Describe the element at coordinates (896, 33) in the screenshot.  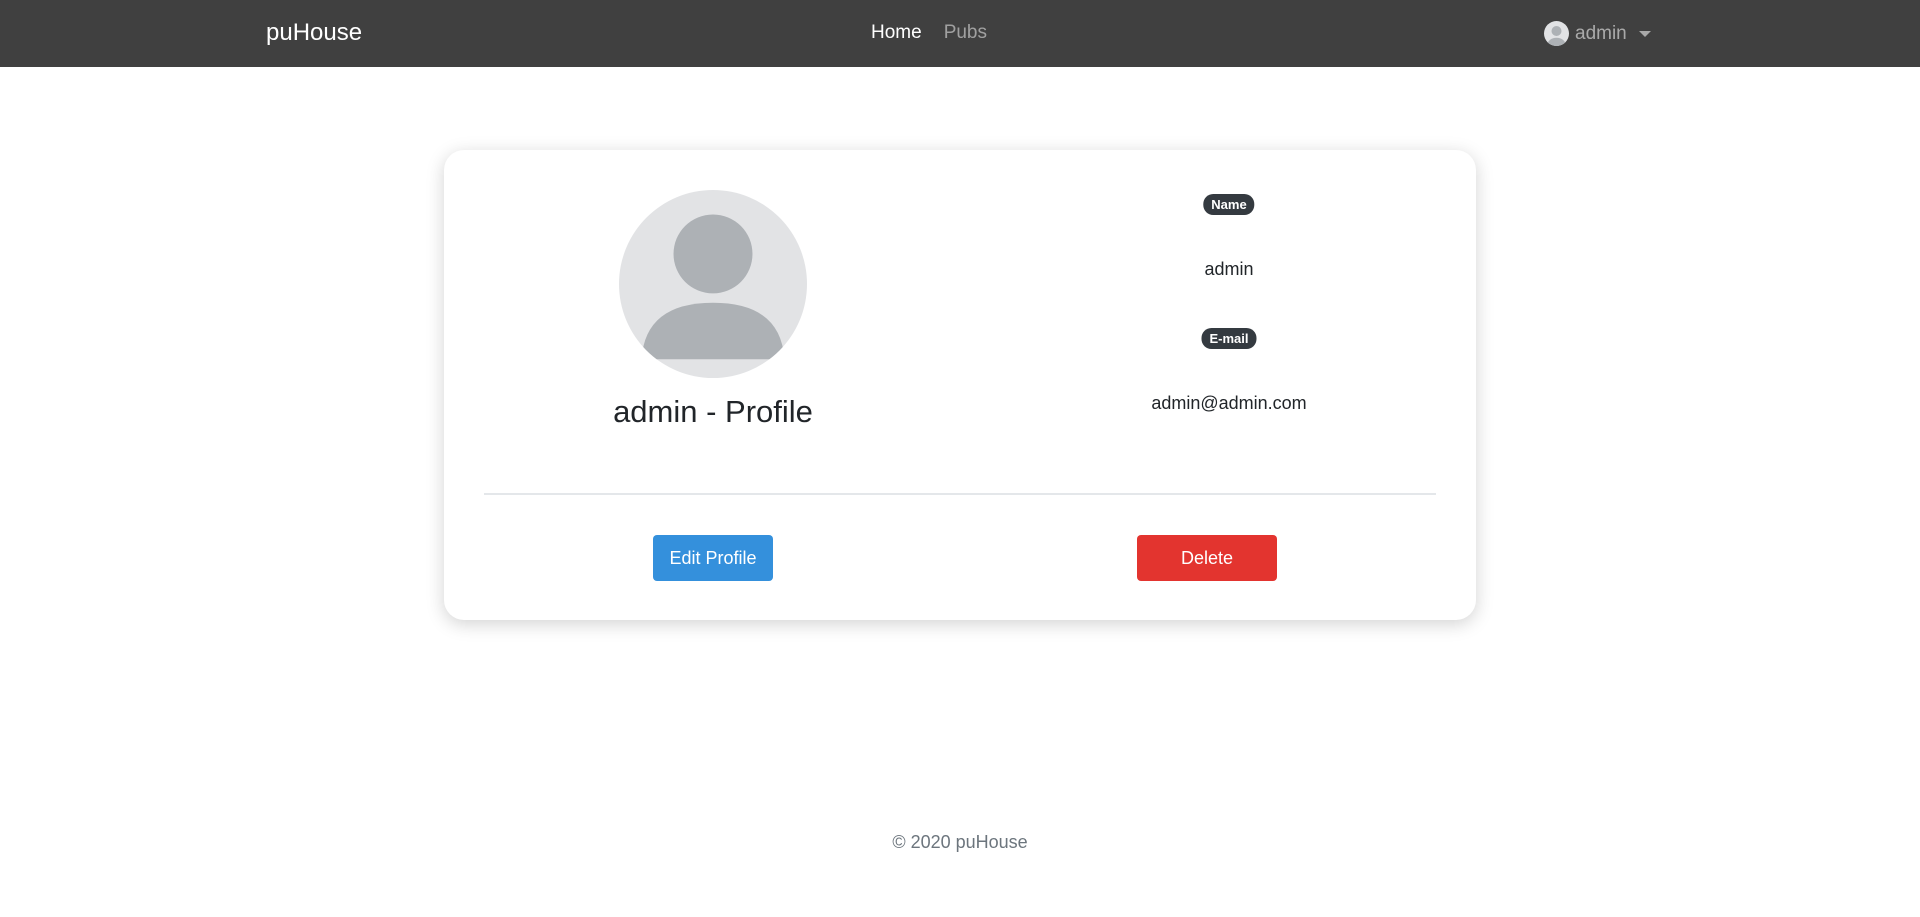
I see `nav-link-home: Home` at that location.